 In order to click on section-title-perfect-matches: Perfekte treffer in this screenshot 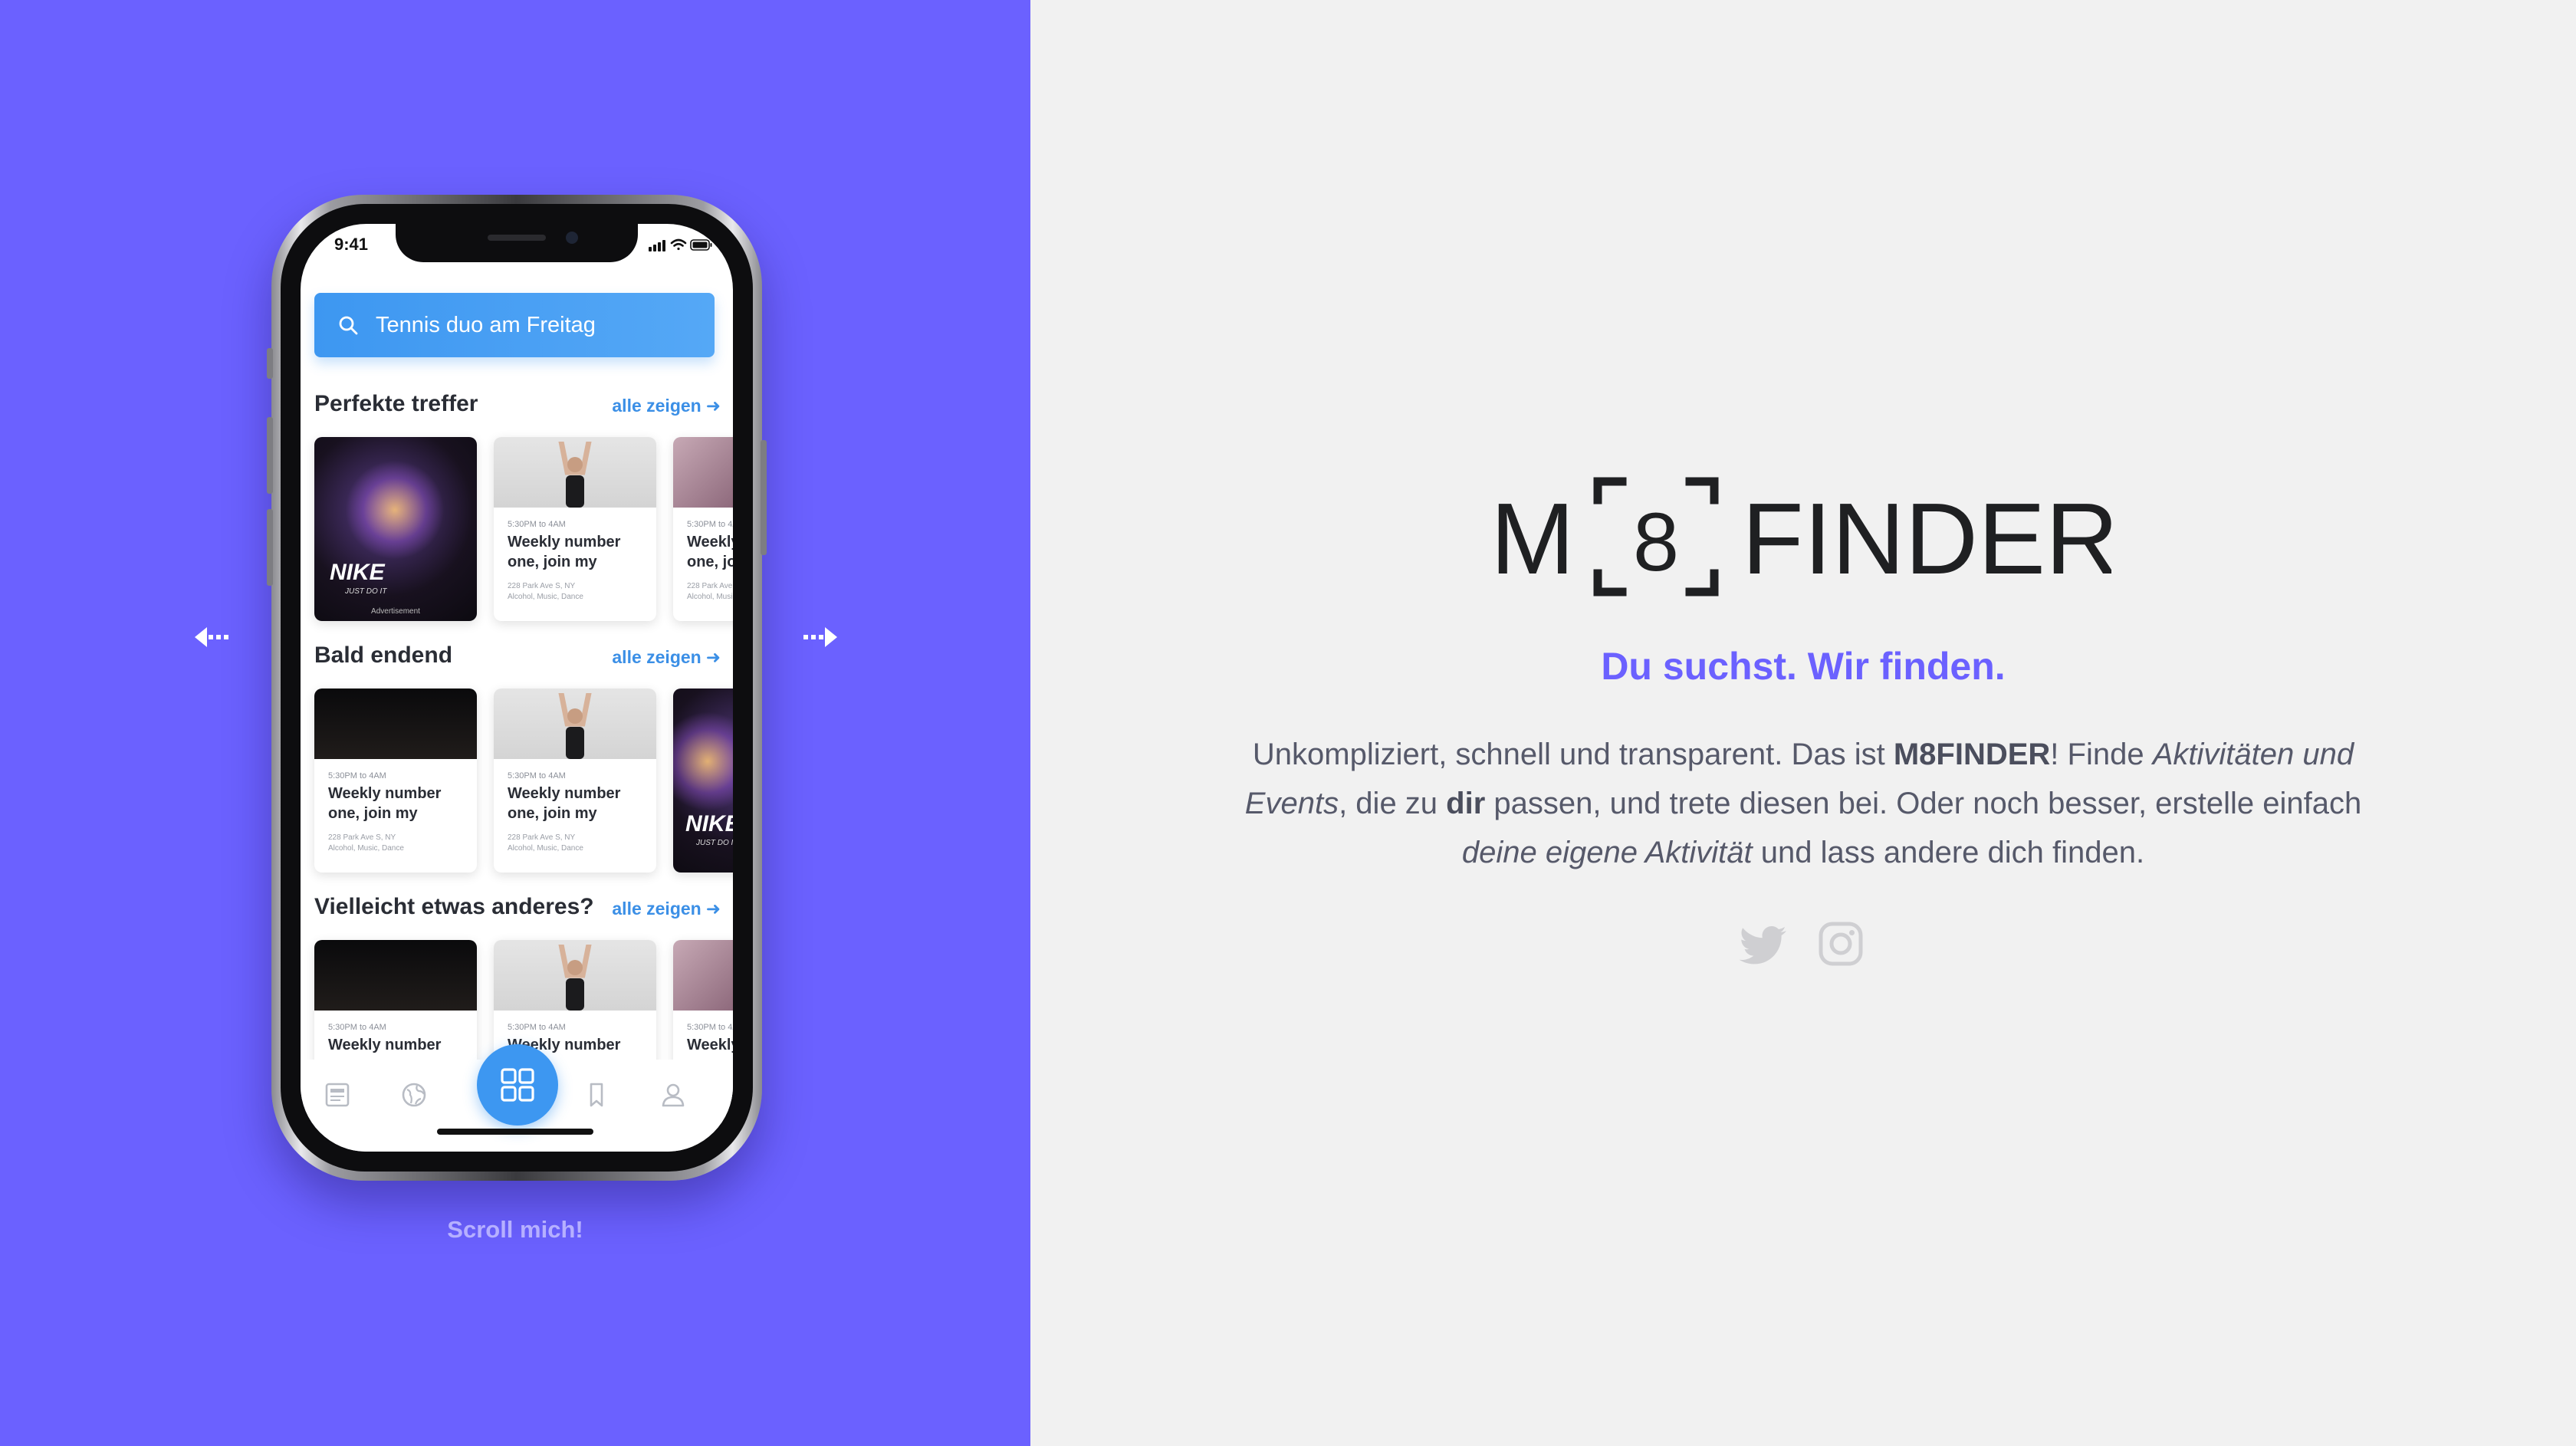, I will do `click(396, 403)`.